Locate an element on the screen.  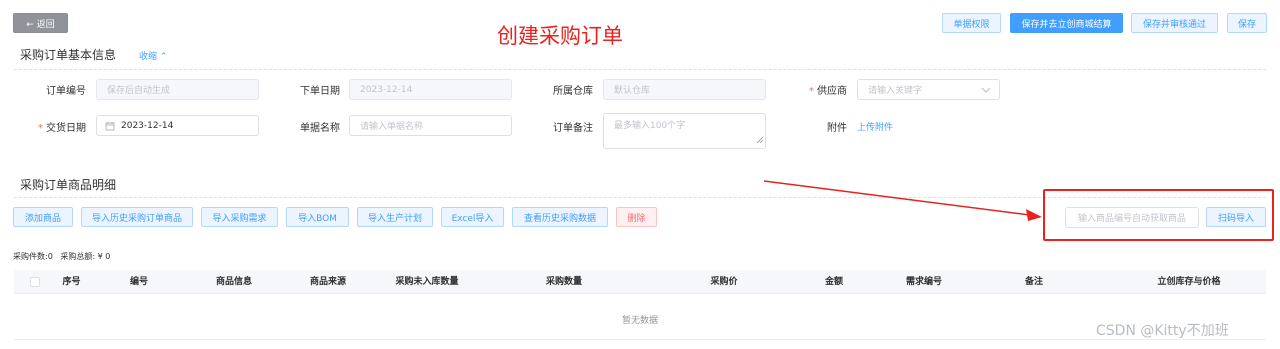
back-button: ← 返回 is located at coordinates (40, 23).